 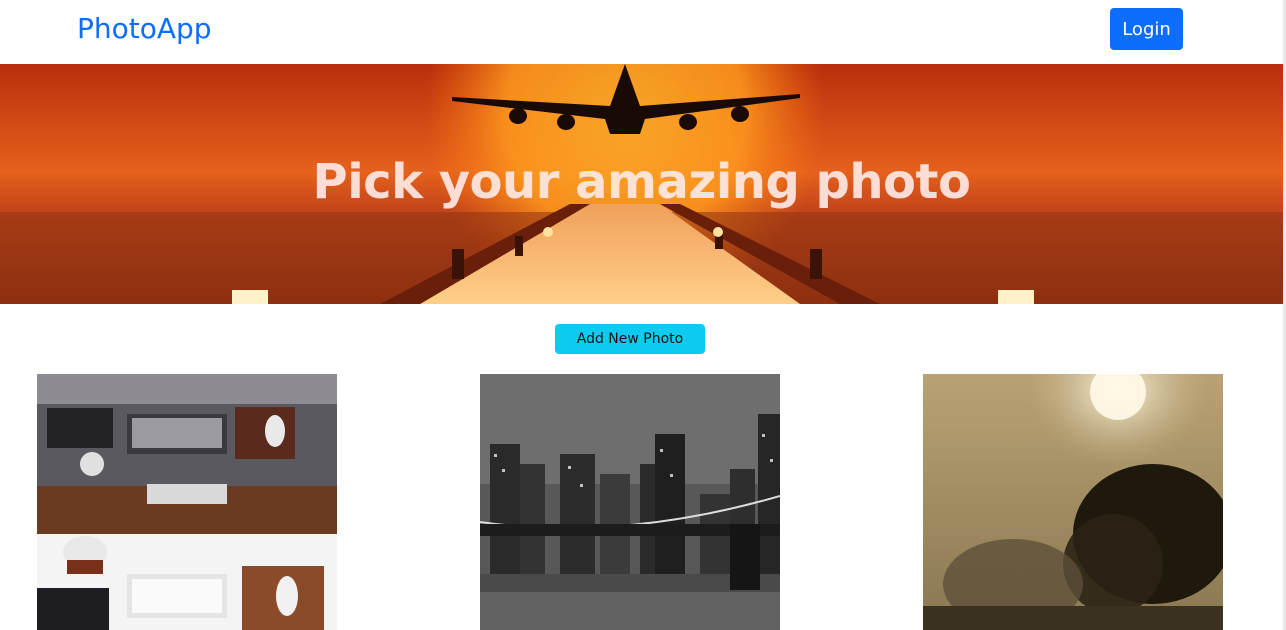 I want to click on photo-card-fog, so click(x=1073, y=502).